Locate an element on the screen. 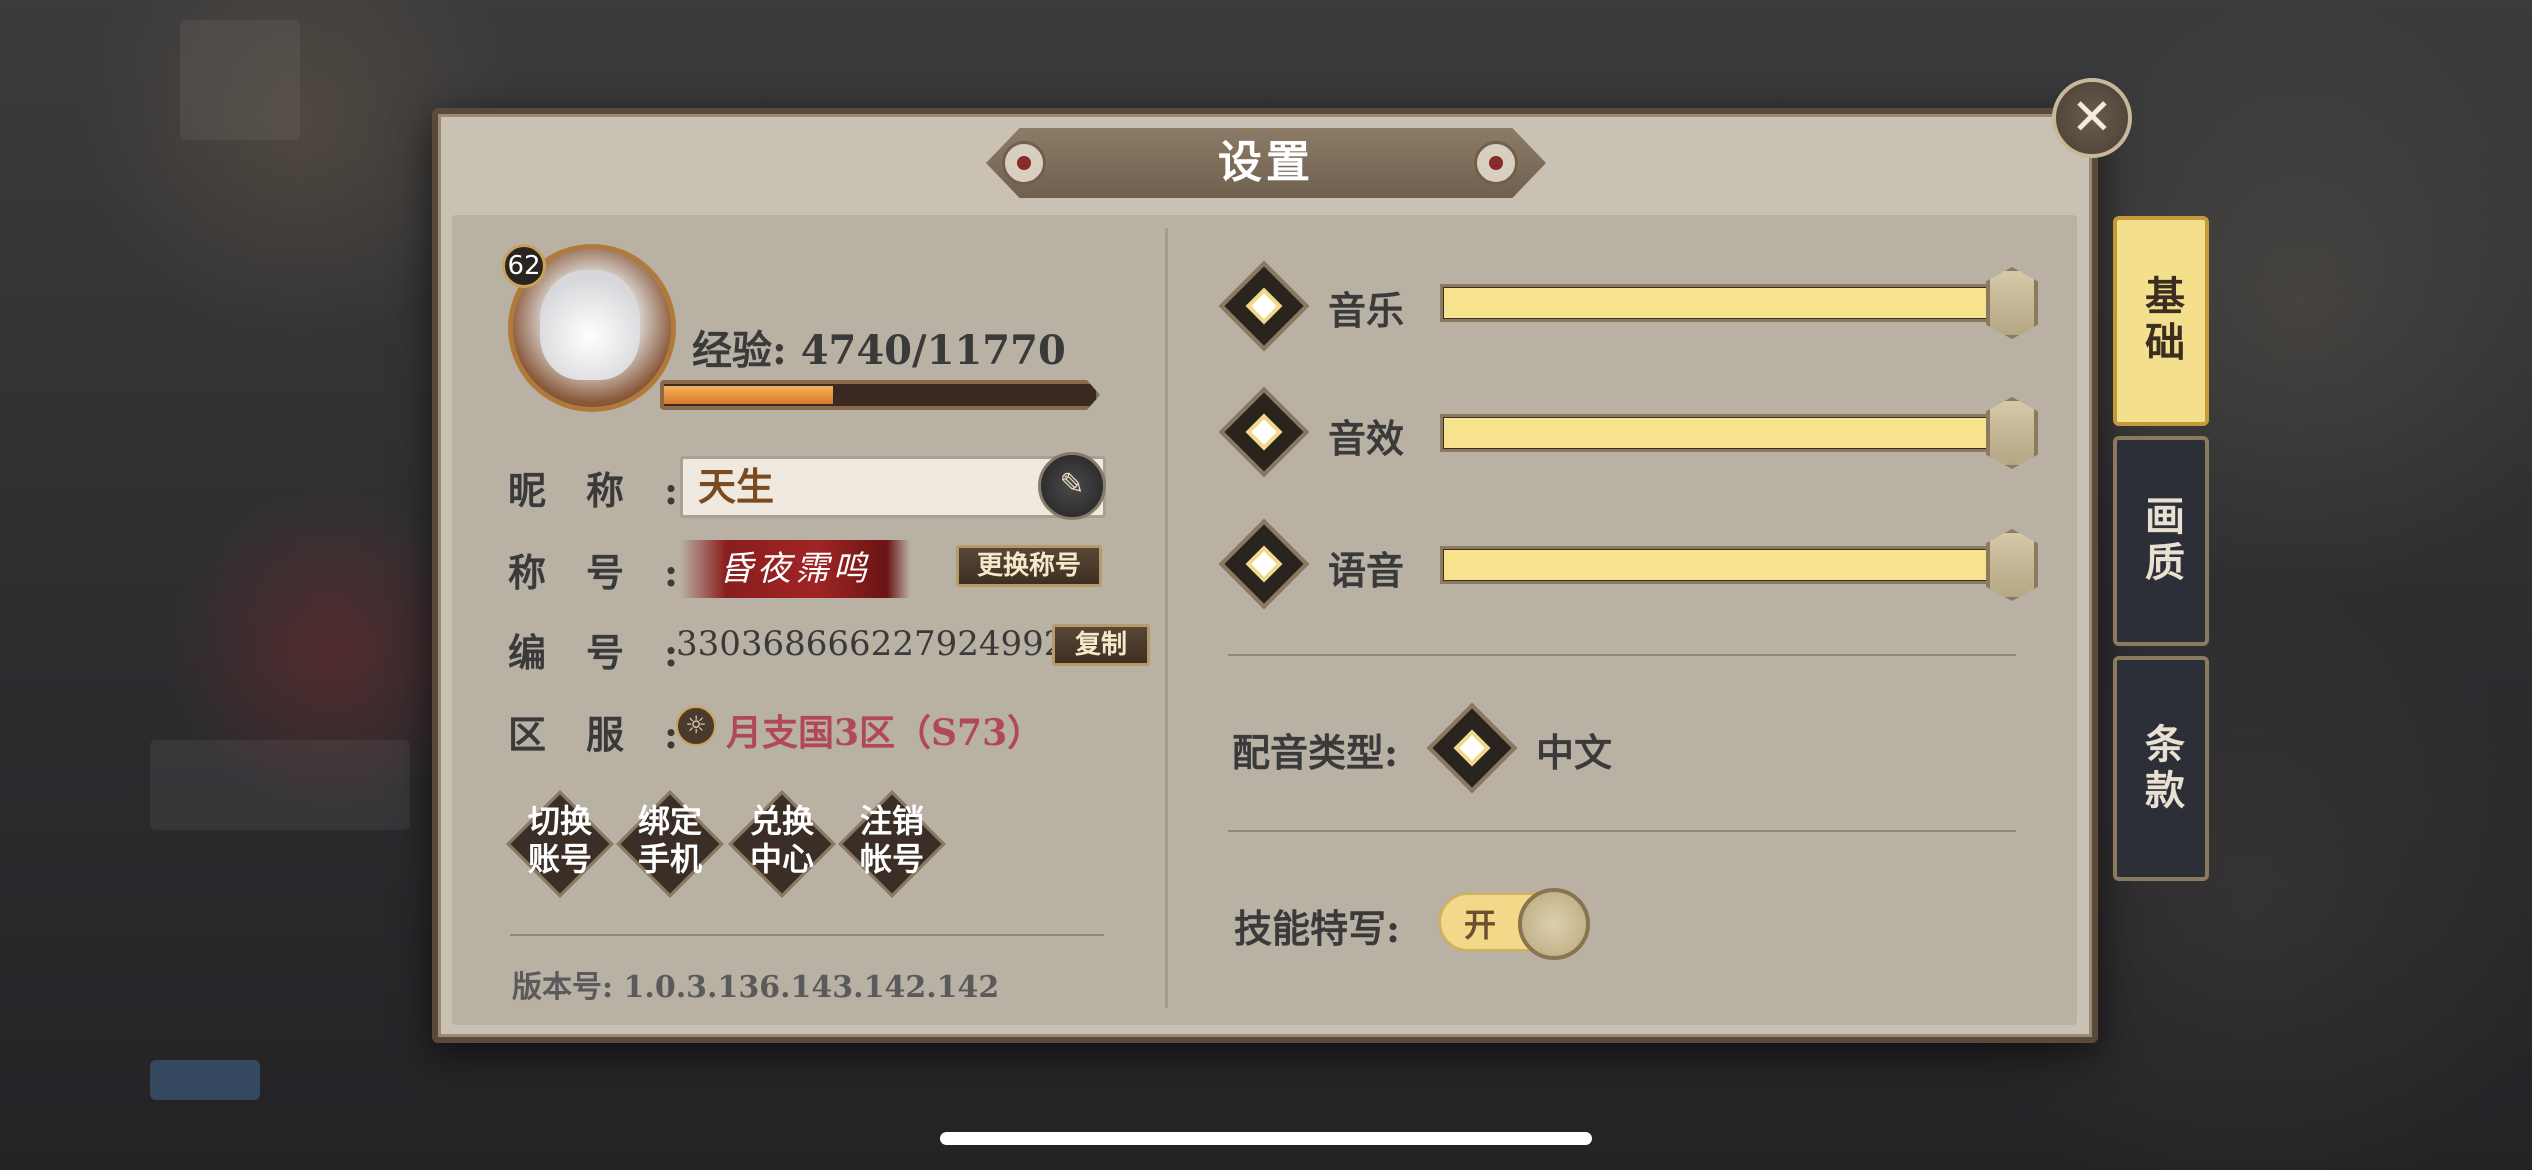 This screenshot has width=2532, height=1170. redeem-center-label: 兑换 中心 is located at coordinates (781, 840).